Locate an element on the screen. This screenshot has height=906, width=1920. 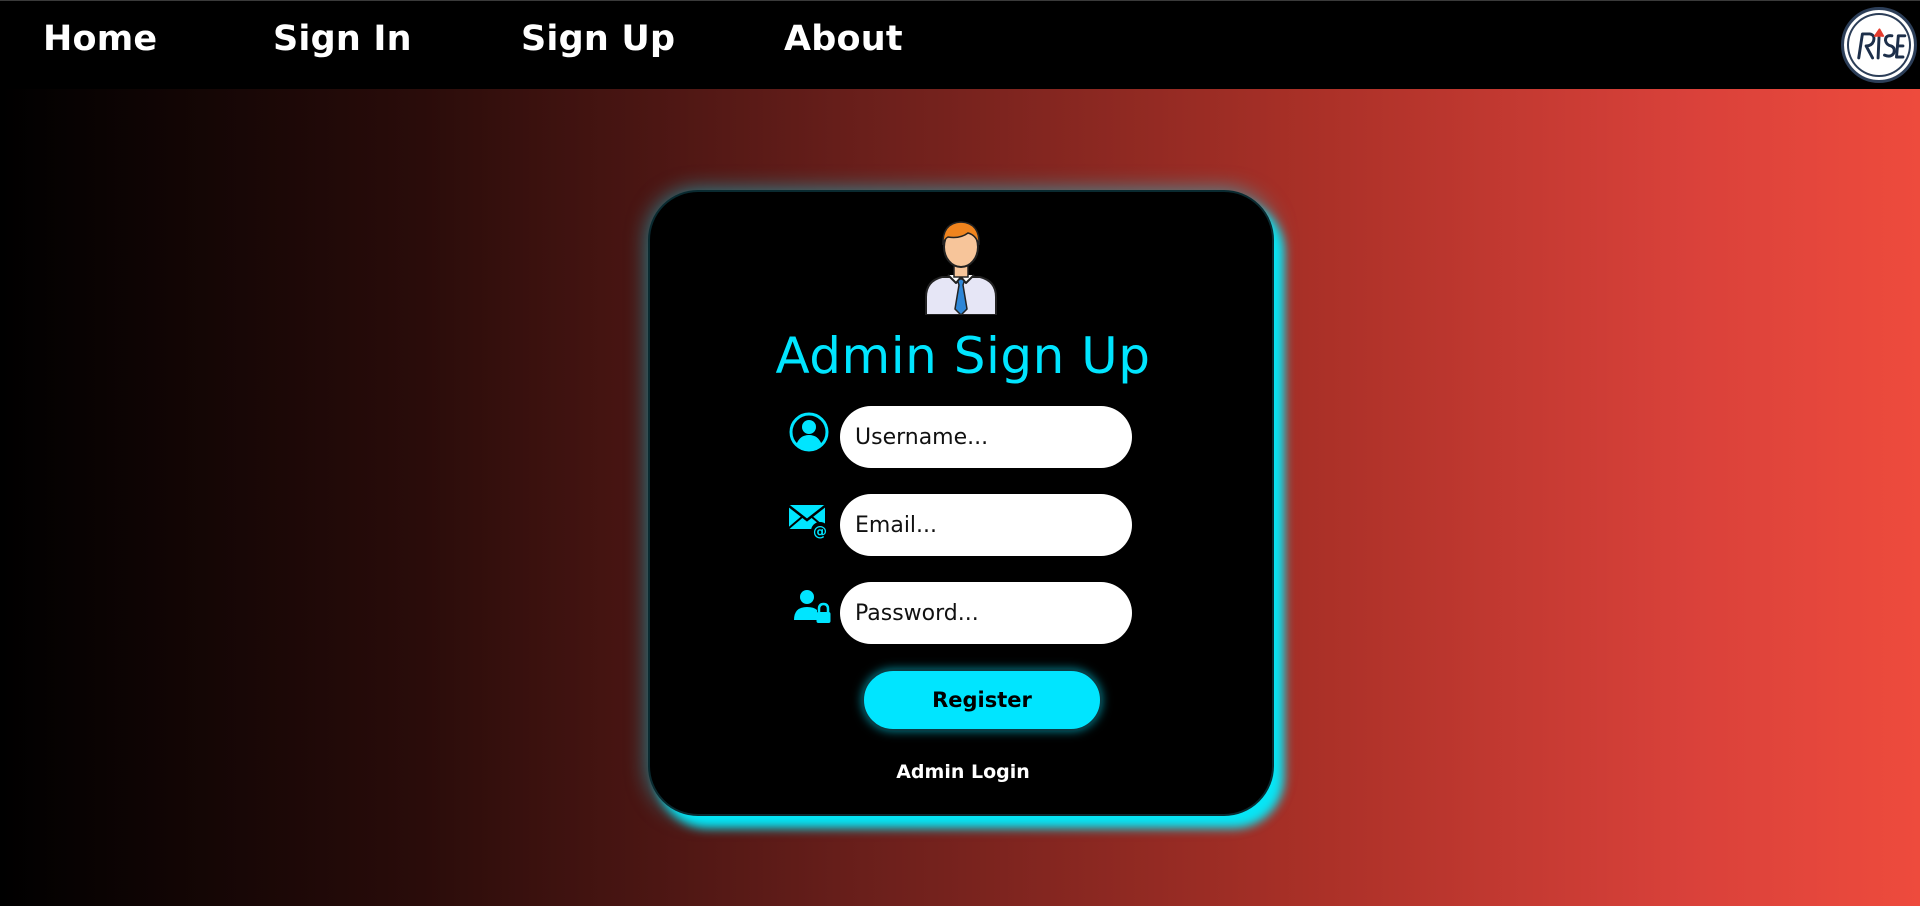
nav-about-link: About is located at coordinates (843, 39).